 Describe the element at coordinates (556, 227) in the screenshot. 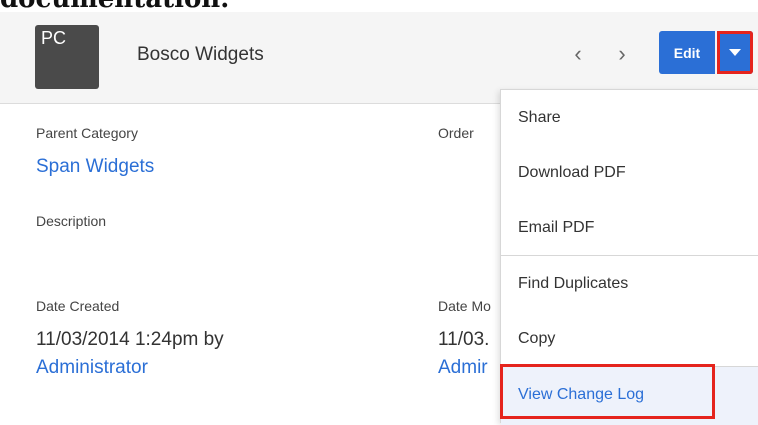

I see `menu-item-label: Email PDF` at that location.